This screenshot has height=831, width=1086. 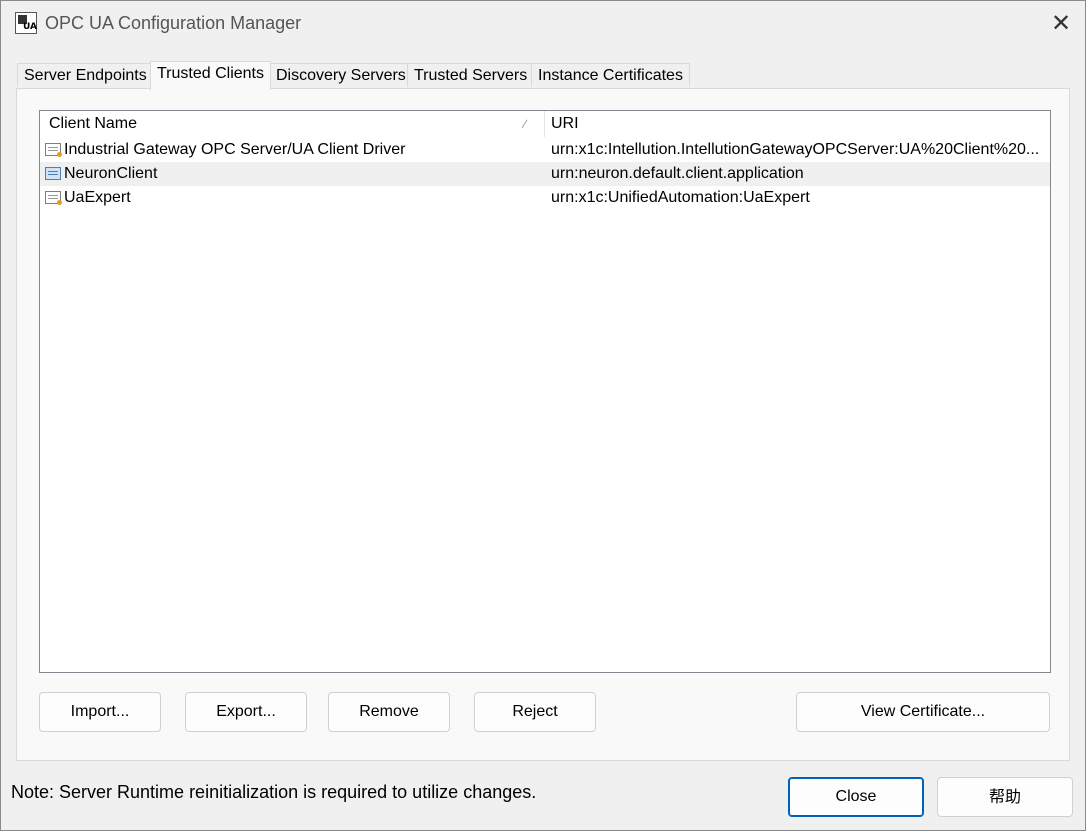 I want to click on remove-button: Remove, so click(x=389, y=712).